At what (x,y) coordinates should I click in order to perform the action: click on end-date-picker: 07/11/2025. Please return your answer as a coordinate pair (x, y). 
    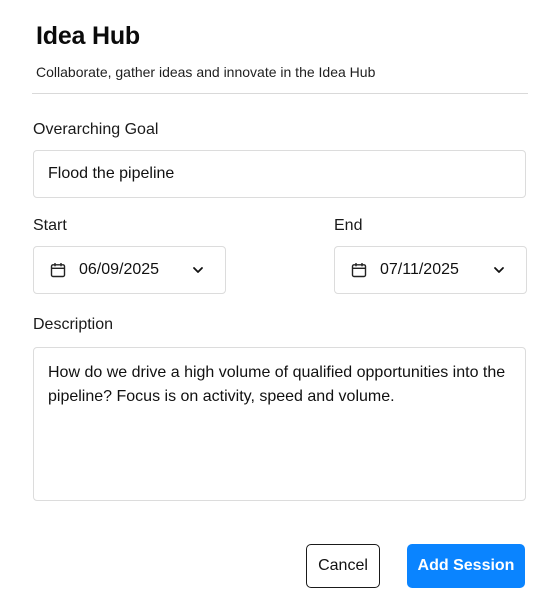
    Looking at the image, I should click on (430, 270).